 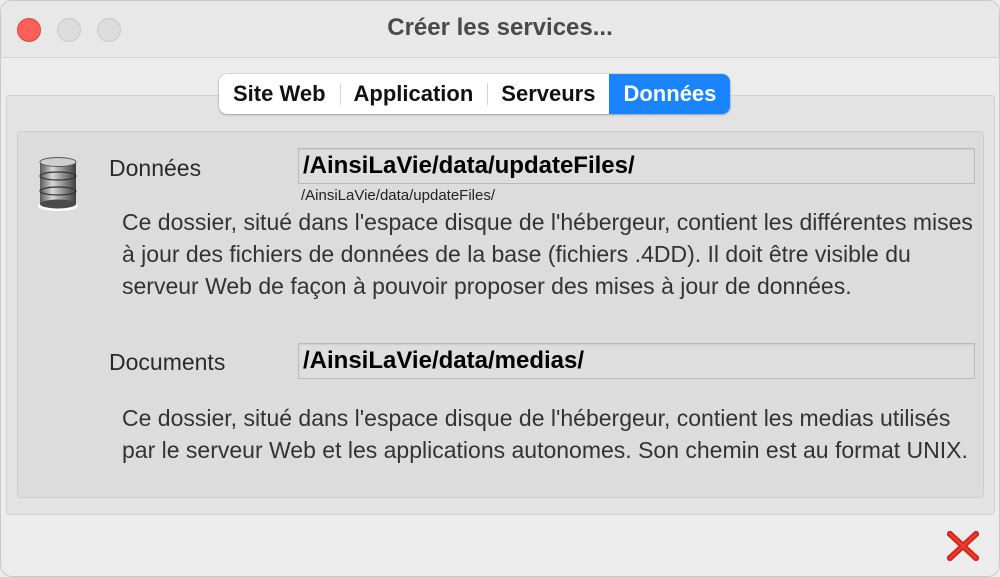 What do you see at coordinates (670, 94) in the screenshot?
I see `tab-donnees: Données` at bounding box center [670, 94].